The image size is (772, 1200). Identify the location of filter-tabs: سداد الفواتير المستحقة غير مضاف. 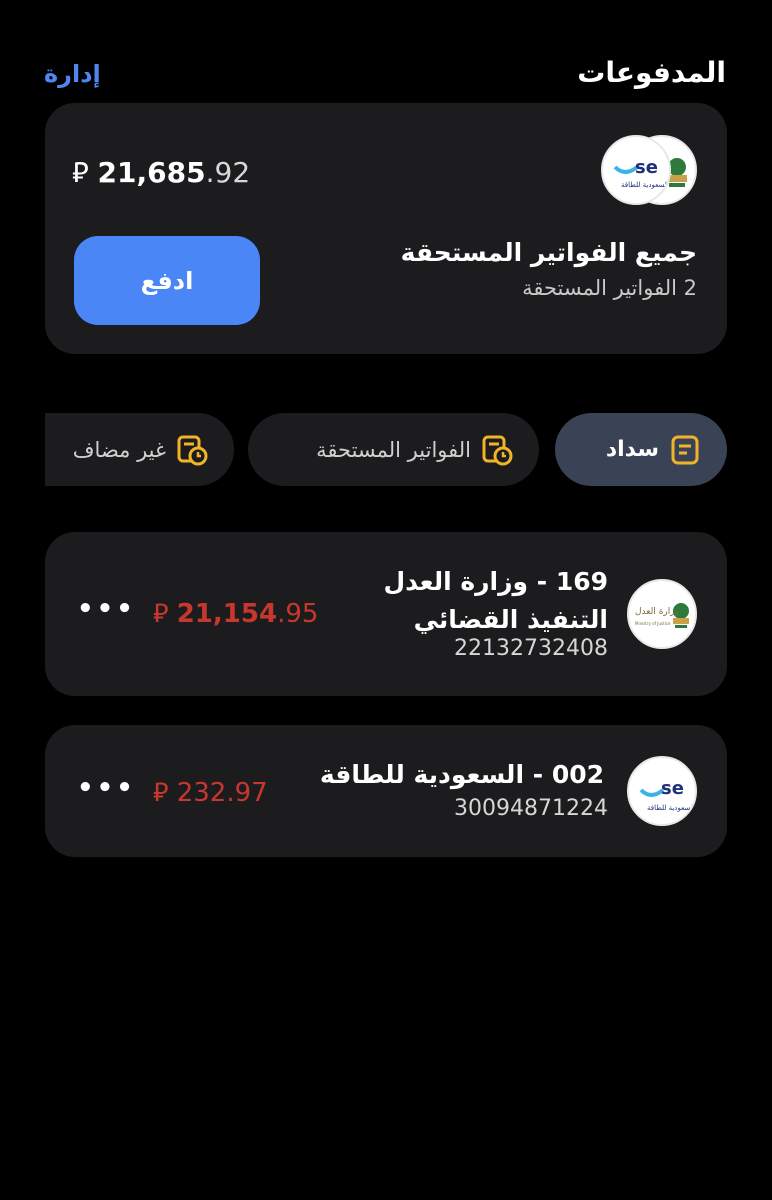
(390, 450).